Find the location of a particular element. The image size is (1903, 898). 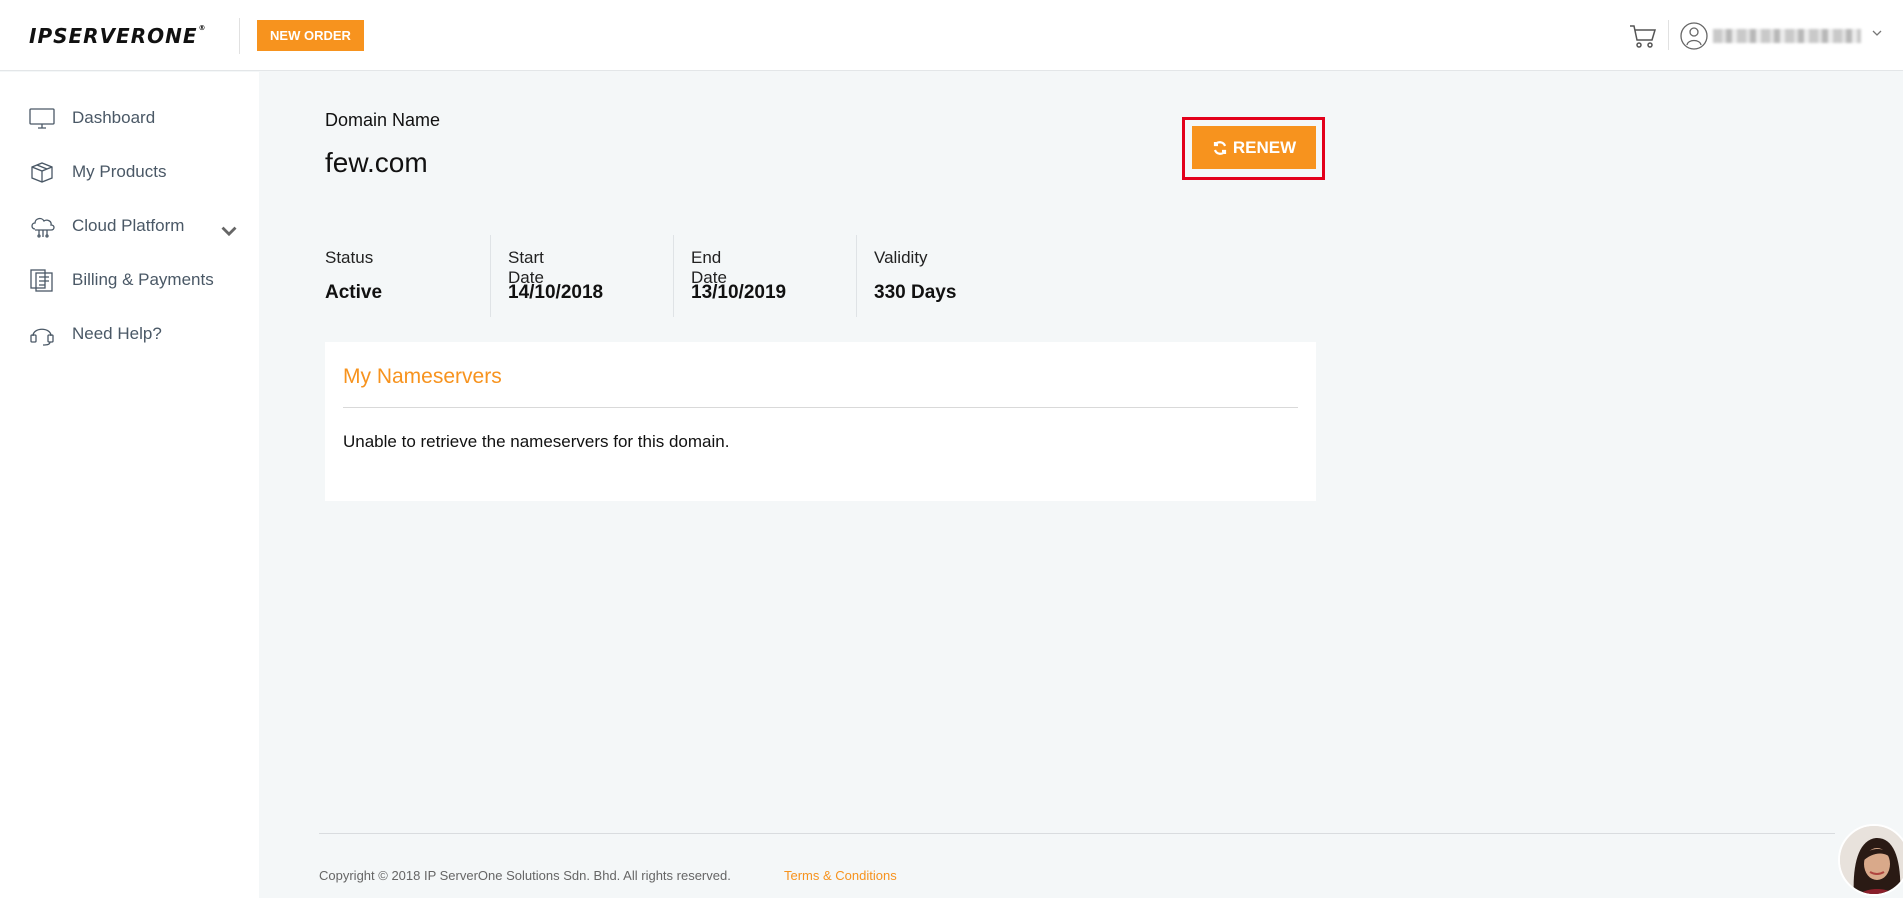

sidebar-item-label: Need Help? is located at coordinates (117, 333).